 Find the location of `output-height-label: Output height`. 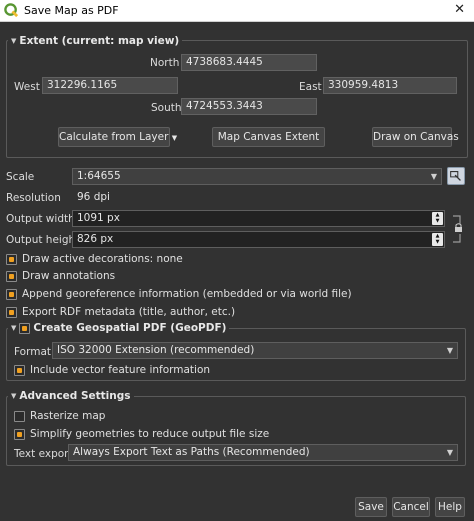

output-height-label: Output height is located at coordinates (43, 240).